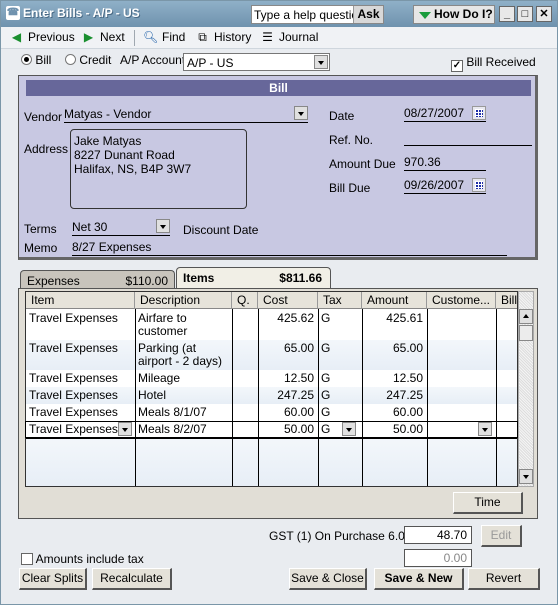 This screenshot has width=558, height=605. I want to click on how-do-i-button: How Do I?, so click(454, 14).